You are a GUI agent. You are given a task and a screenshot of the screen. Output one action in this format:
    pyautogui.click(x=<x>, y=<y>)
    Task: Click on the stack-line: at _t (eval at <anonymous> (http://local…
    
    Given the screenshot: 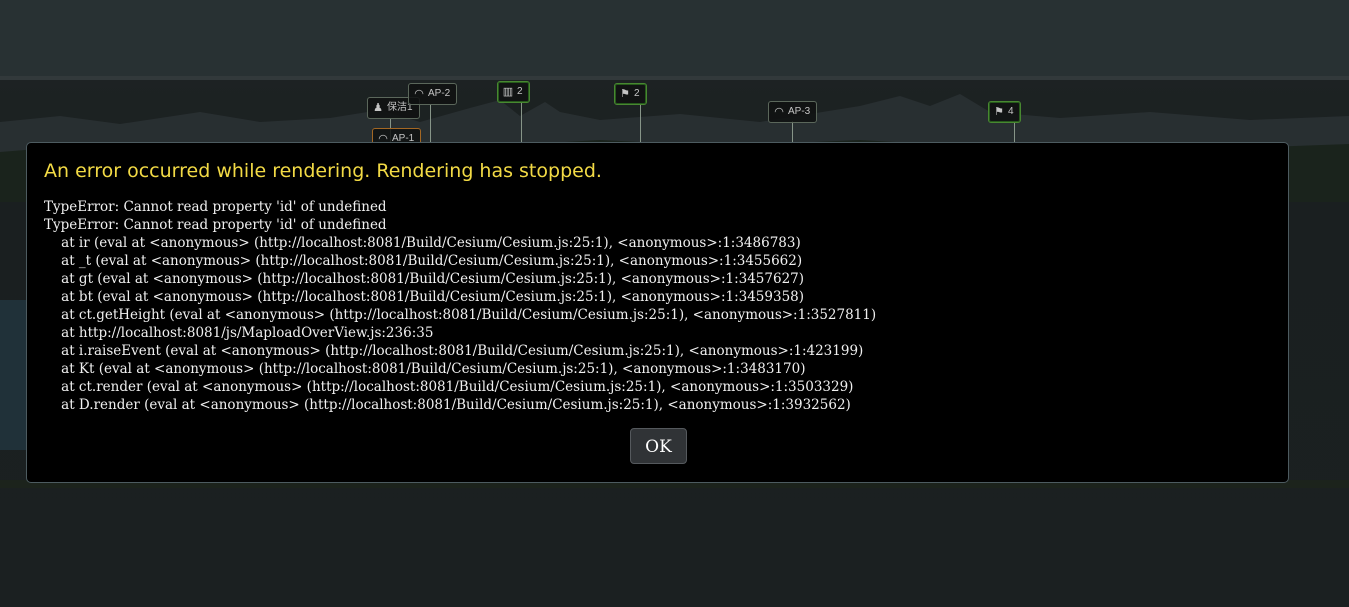 What is the action you would take?
    pyautogui.click(x=423, y=261)
    